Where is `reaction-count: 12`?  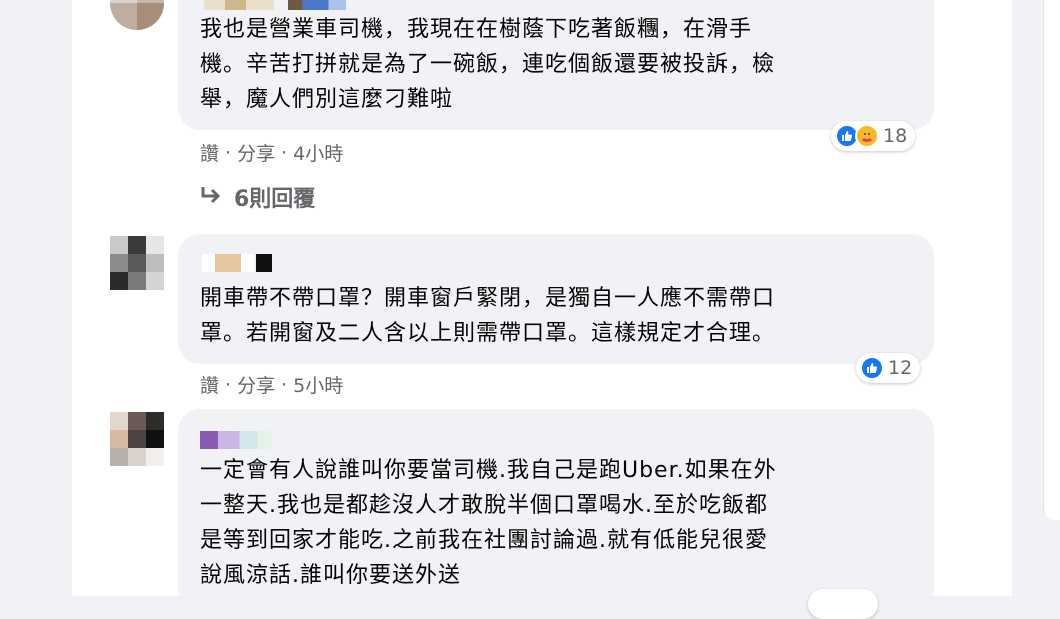 reaction-count: 12 is located at coordinates (900, 368).